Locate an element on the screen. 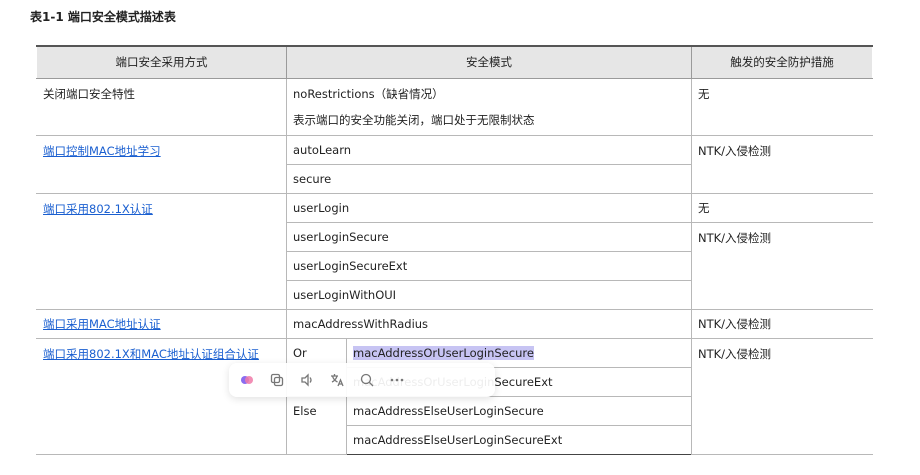 This screenshot has height=475, width=920. copy-icon is located at coordinates (277, 380).